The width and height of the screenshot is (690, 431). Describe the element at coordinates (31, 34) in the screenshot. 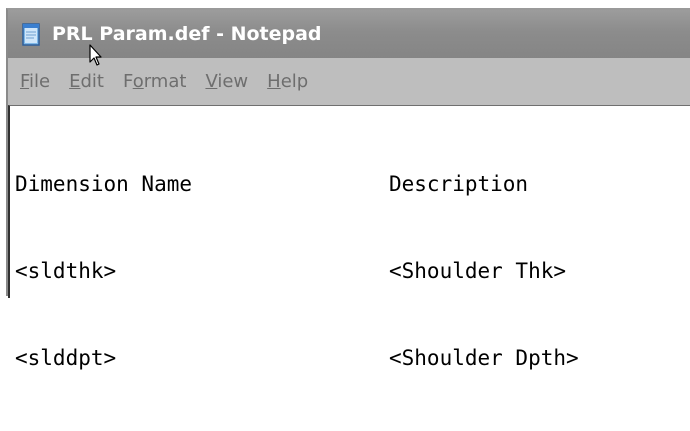

I see `notepad-icon` at that location.